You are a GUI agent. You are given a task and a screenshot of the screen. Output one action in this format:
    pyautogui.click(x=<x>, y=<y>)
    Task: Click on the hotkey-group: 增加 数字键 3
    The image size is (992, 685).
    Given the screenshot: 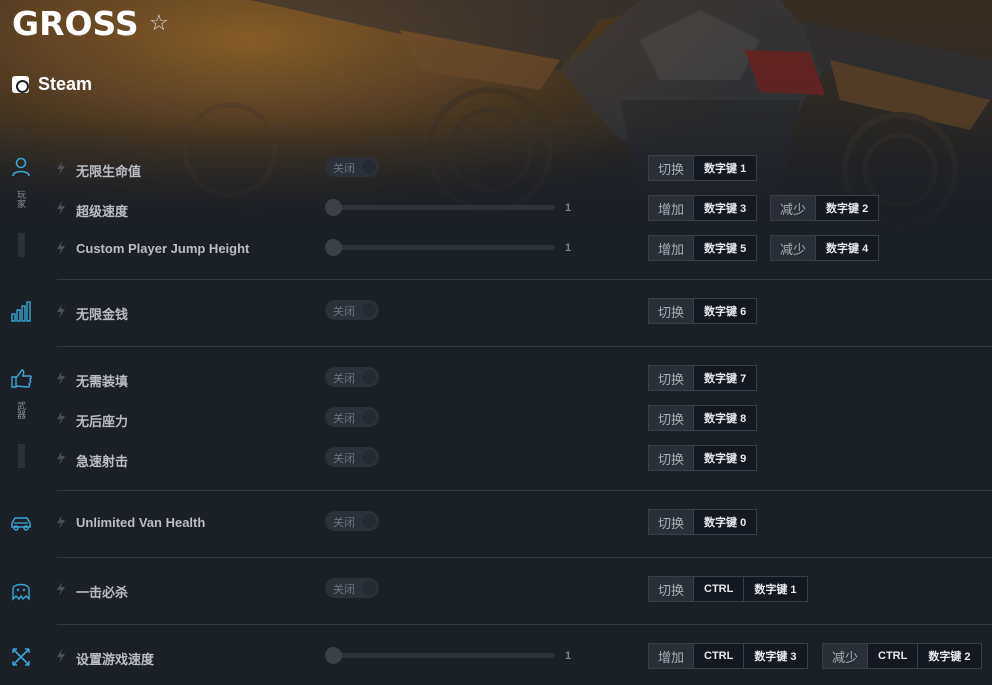 What is the action you would take?
    pyautogui.click(x=703, y=208)
    